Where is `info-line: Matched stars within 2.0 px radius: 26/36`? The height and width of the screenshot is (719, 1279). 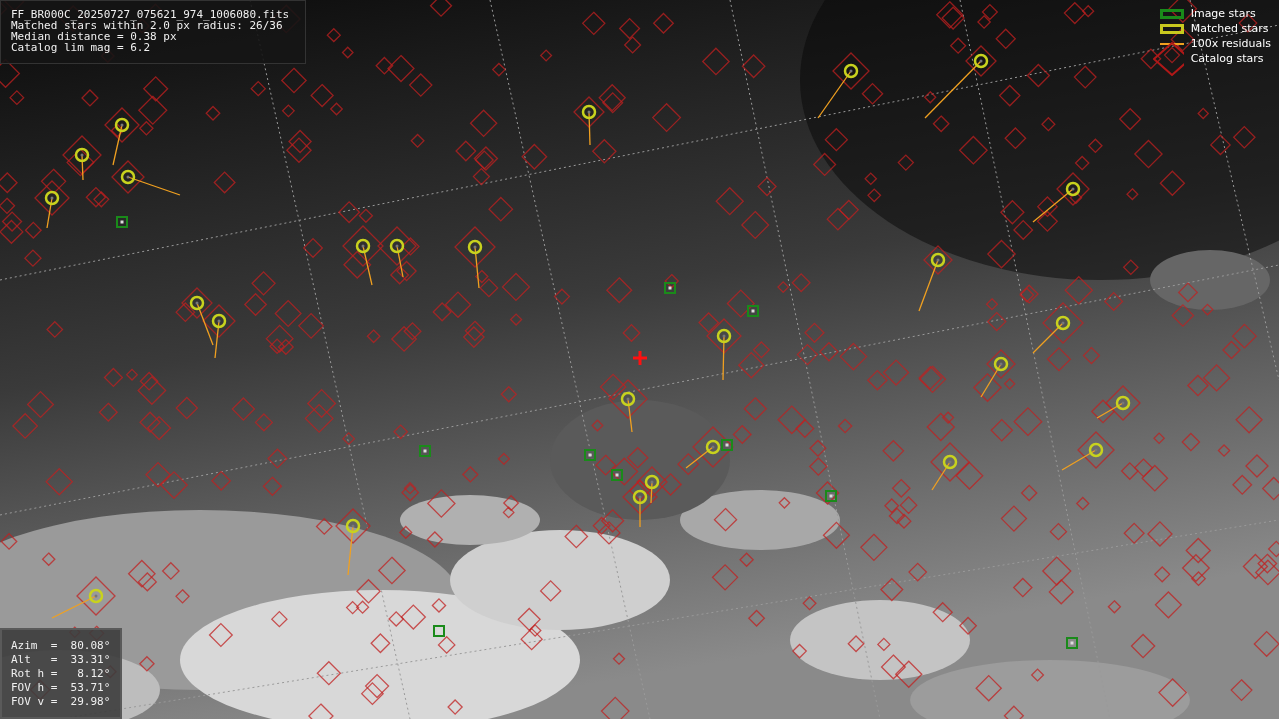
info-line: Matched stars within 2.0 px radius: 26/36 is located at coordinates (147, 25).